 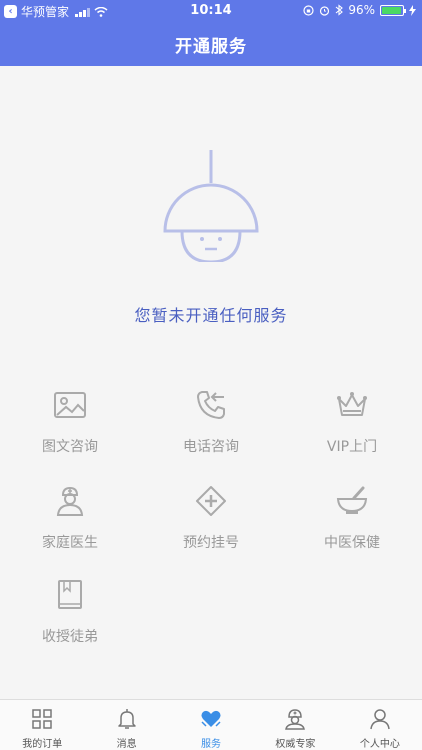 I want to click on grid-icon, so click(x=42, y=719).